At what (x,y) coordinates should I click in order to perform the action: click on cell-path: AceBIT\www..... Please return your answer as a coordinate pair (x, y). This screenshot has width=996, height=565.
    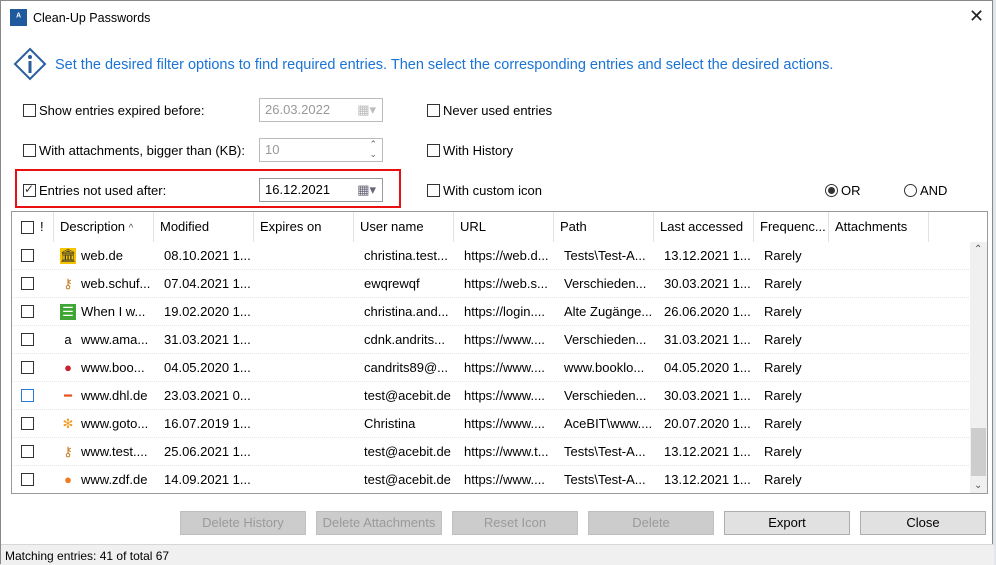
    Looking at the image, I should click on (608, 423).